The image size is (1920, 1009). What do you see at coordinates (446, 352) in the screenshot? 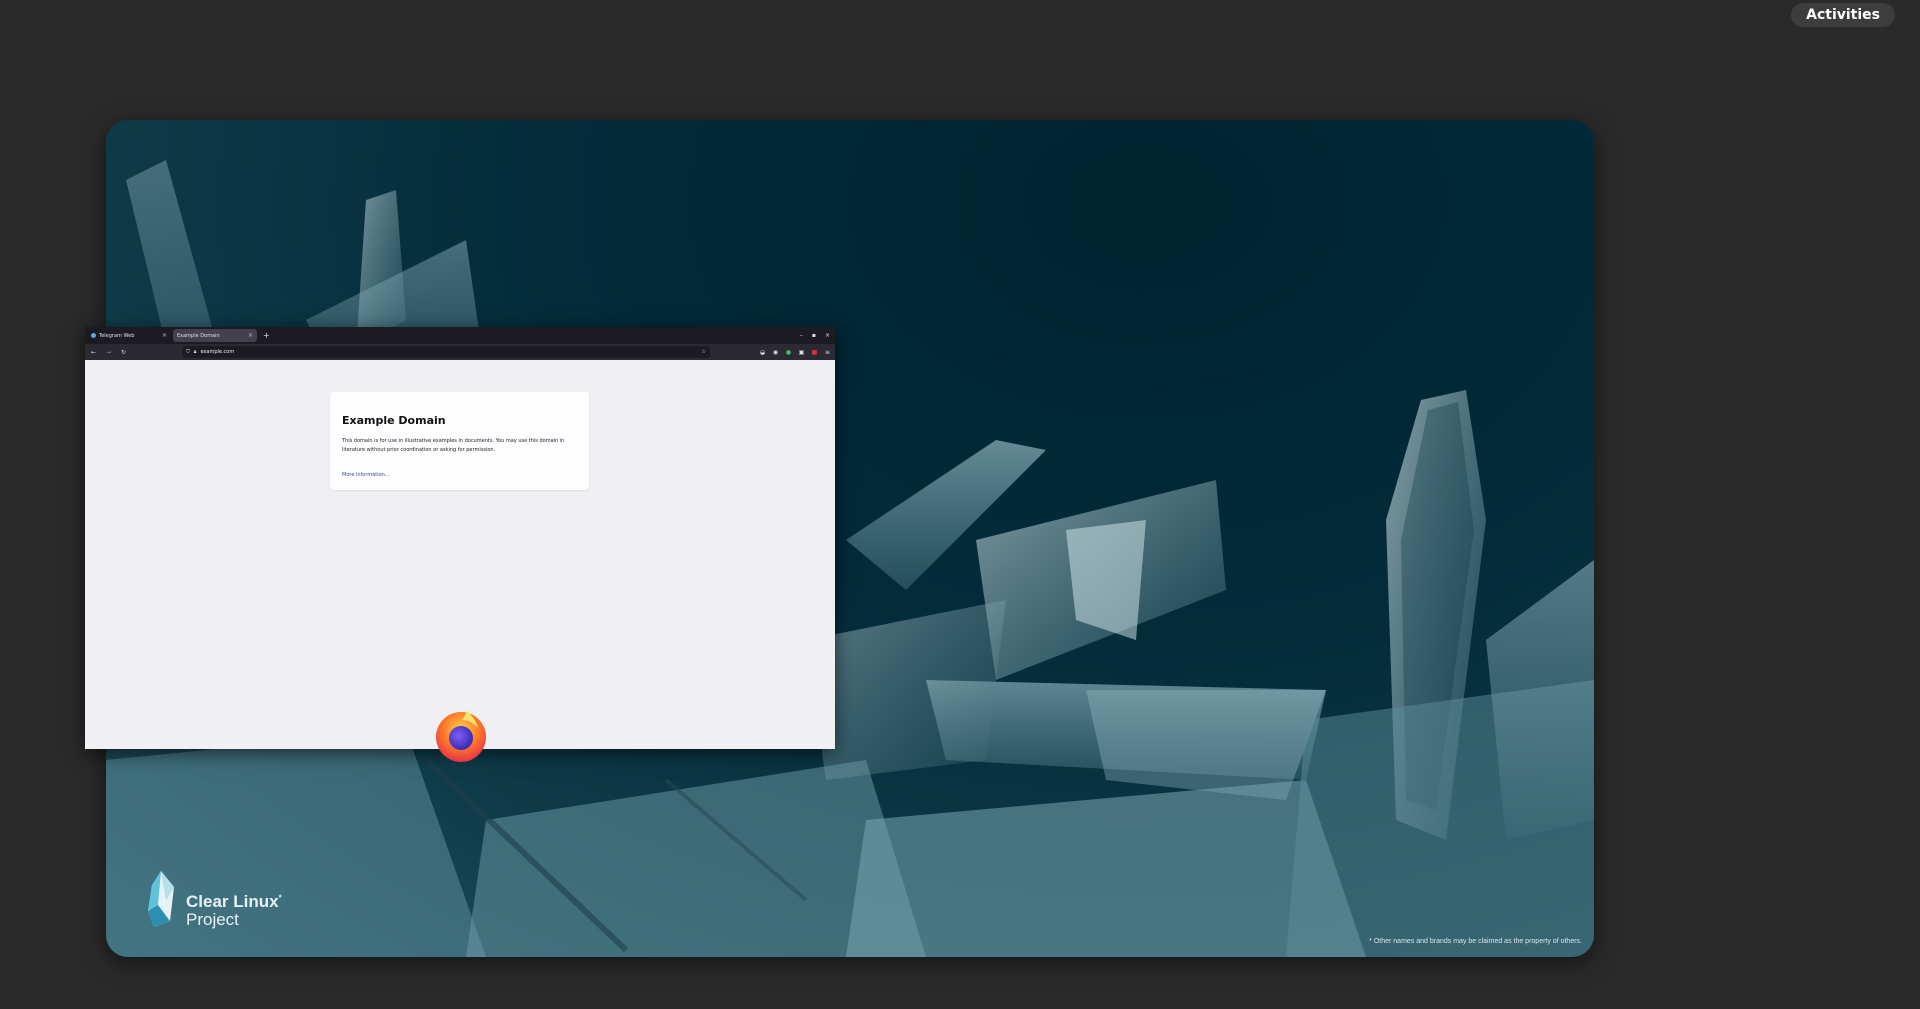
I see `address-bar: ⛉ 🔒︎ example.com ☆` at bounding box center [446, 352].